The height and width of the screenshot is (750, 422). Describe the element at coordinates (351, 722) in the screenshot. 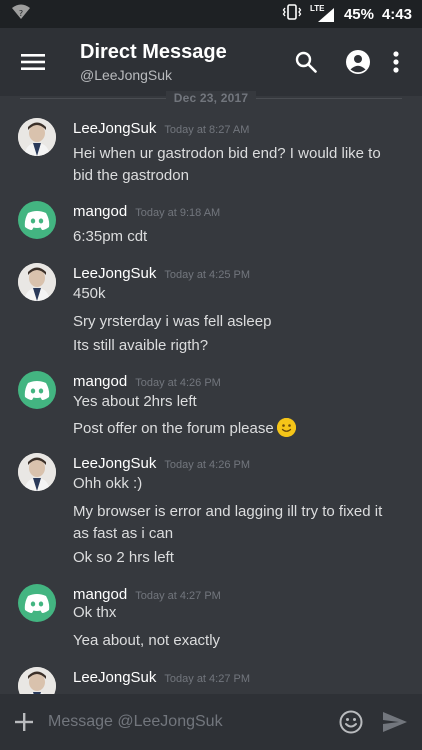

I see `emoji-smile-icon` at that location.